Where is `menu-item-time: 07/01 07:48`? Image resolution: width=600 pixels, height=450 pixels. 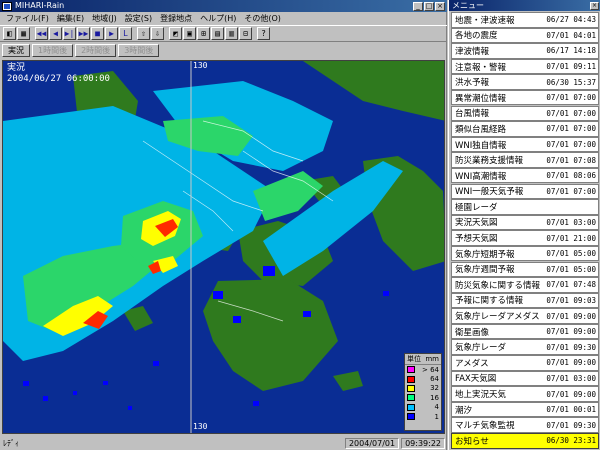 menu-item-time: 07/01 07:48 is located at coordinates (571, 285).